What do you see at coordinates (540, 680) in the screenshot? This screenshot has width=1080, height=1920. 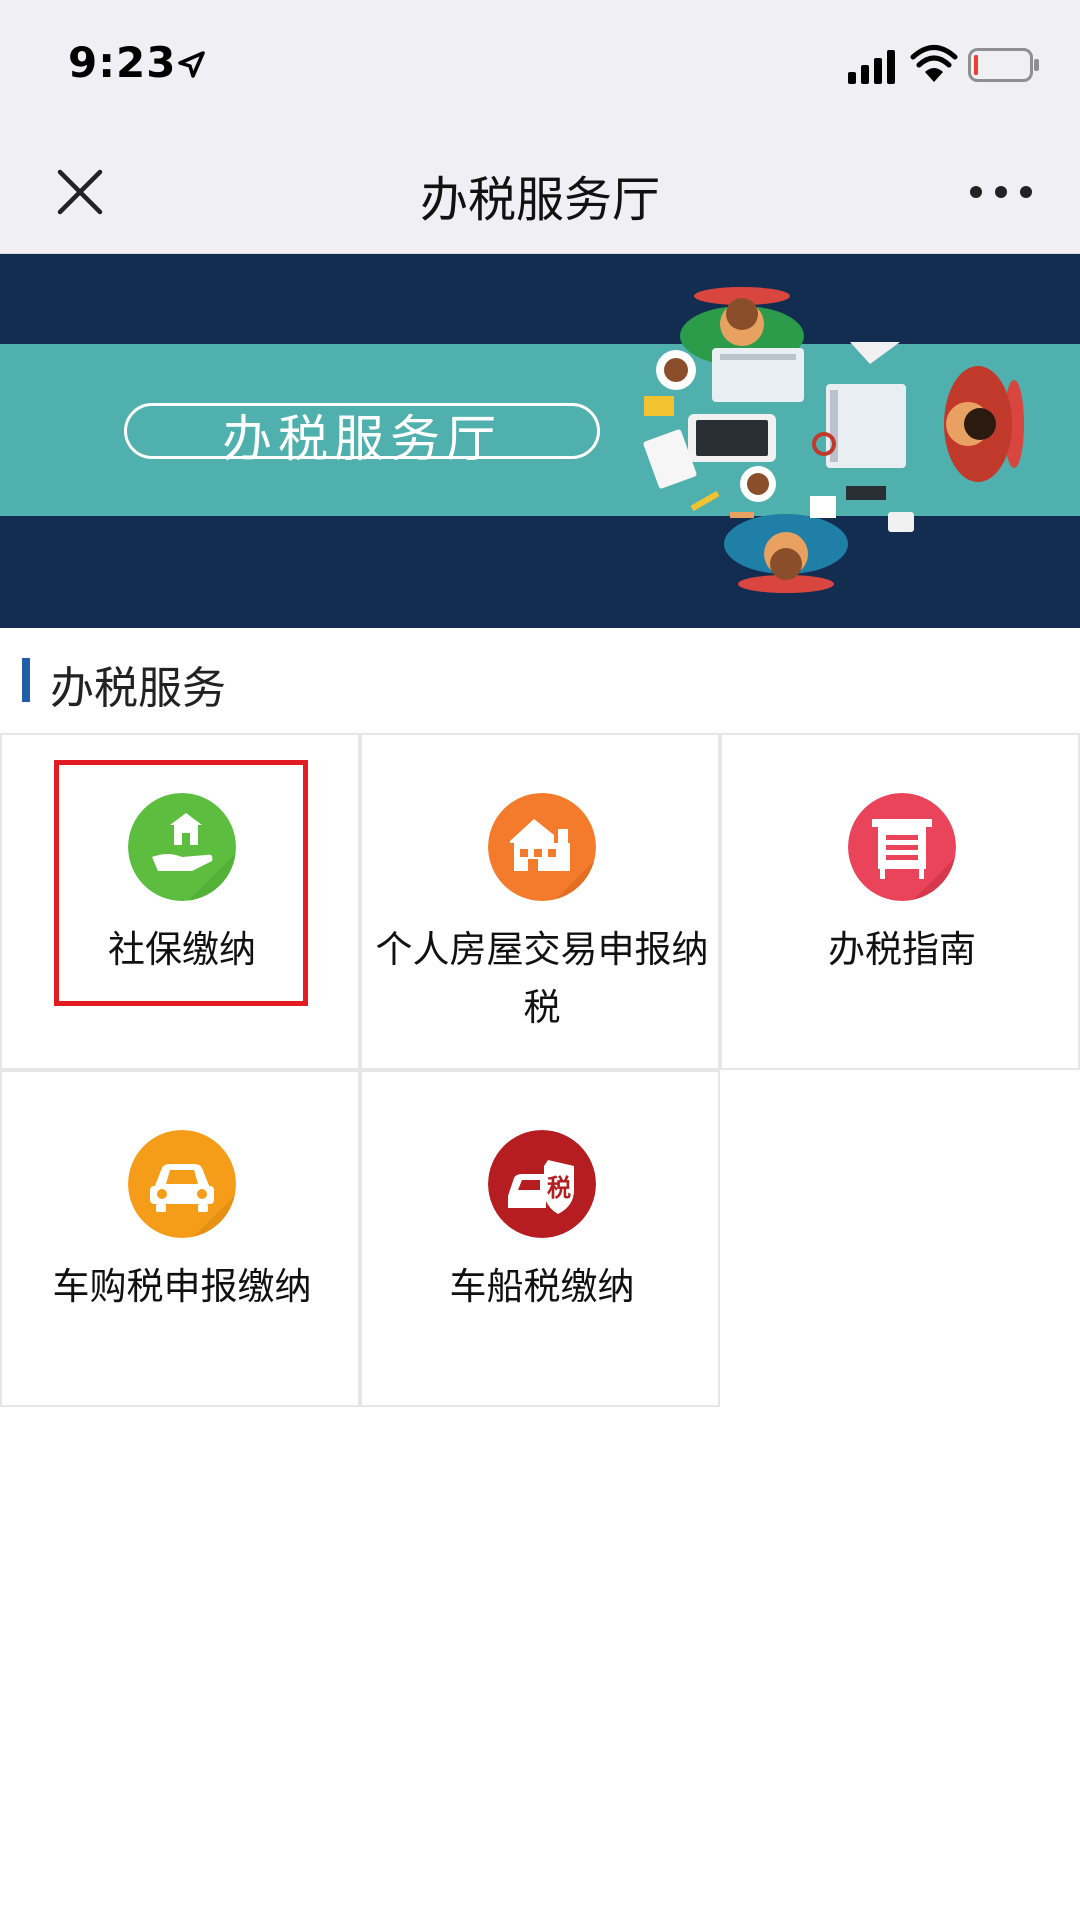 I see `section-header: 办税服务` at bounding box center [540, 680].